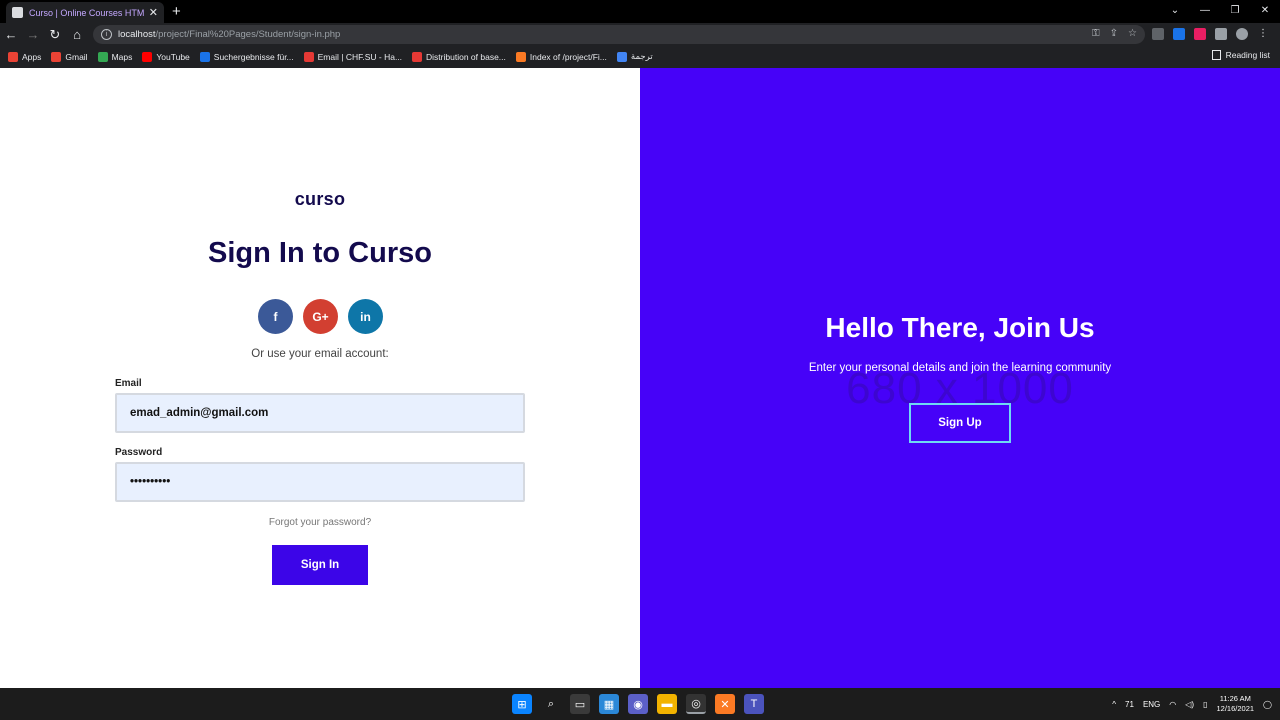 The height and width of the screenshot is (720, 1280). Describe the element at coordinates (1158, 34) in the screenshot. I see `shield-extension-icon` at that location.